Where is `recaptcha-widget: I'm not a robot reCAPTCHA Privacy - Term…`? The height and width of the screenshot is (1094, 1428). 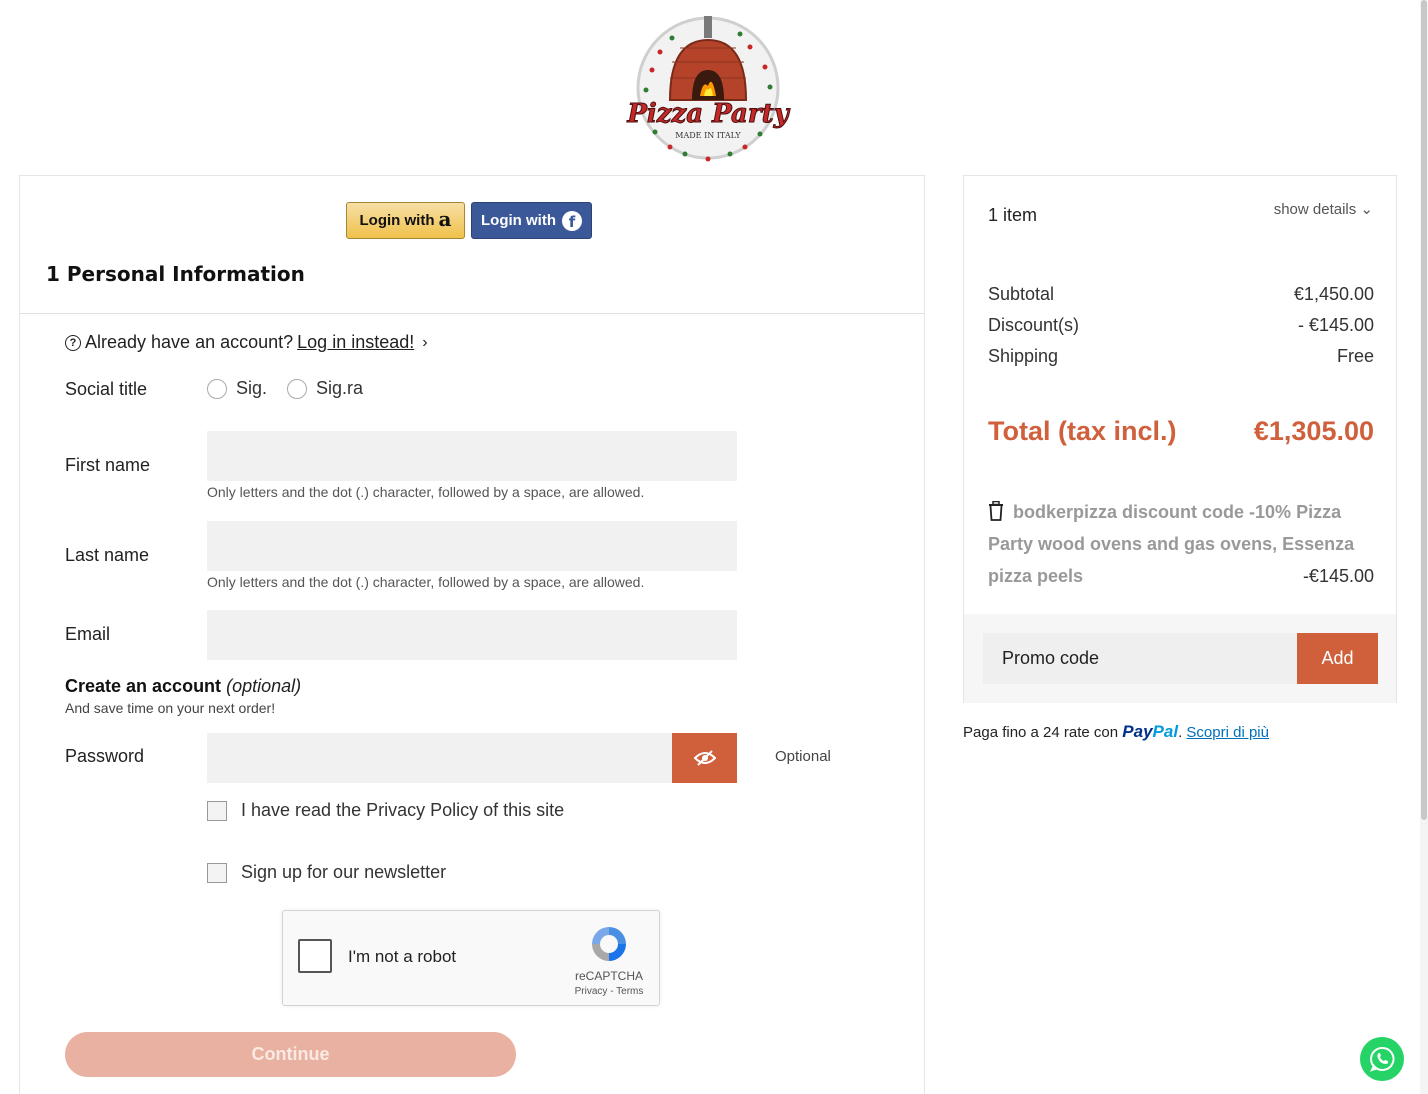
recaptcha-widget: I'm not a robot reCAPTCHA Privacy - Term… is located at coordinates (471, 958).